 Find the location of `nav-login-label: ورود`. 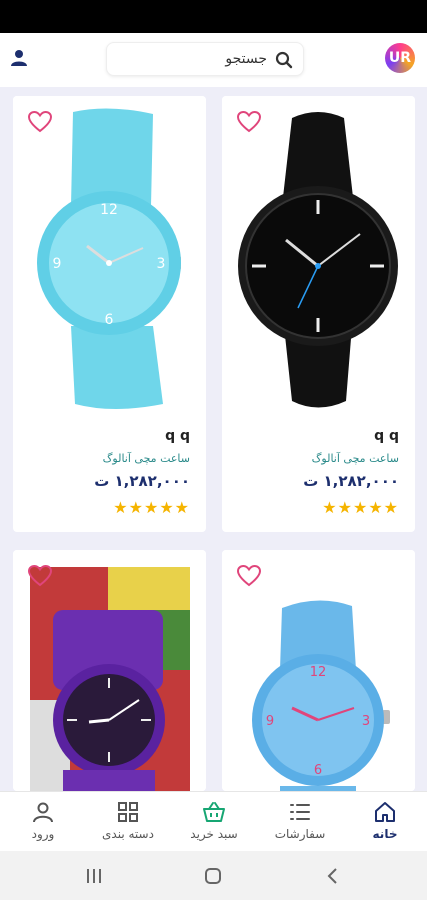

nav-login-label: ورود is located at coordinates (43, 834).